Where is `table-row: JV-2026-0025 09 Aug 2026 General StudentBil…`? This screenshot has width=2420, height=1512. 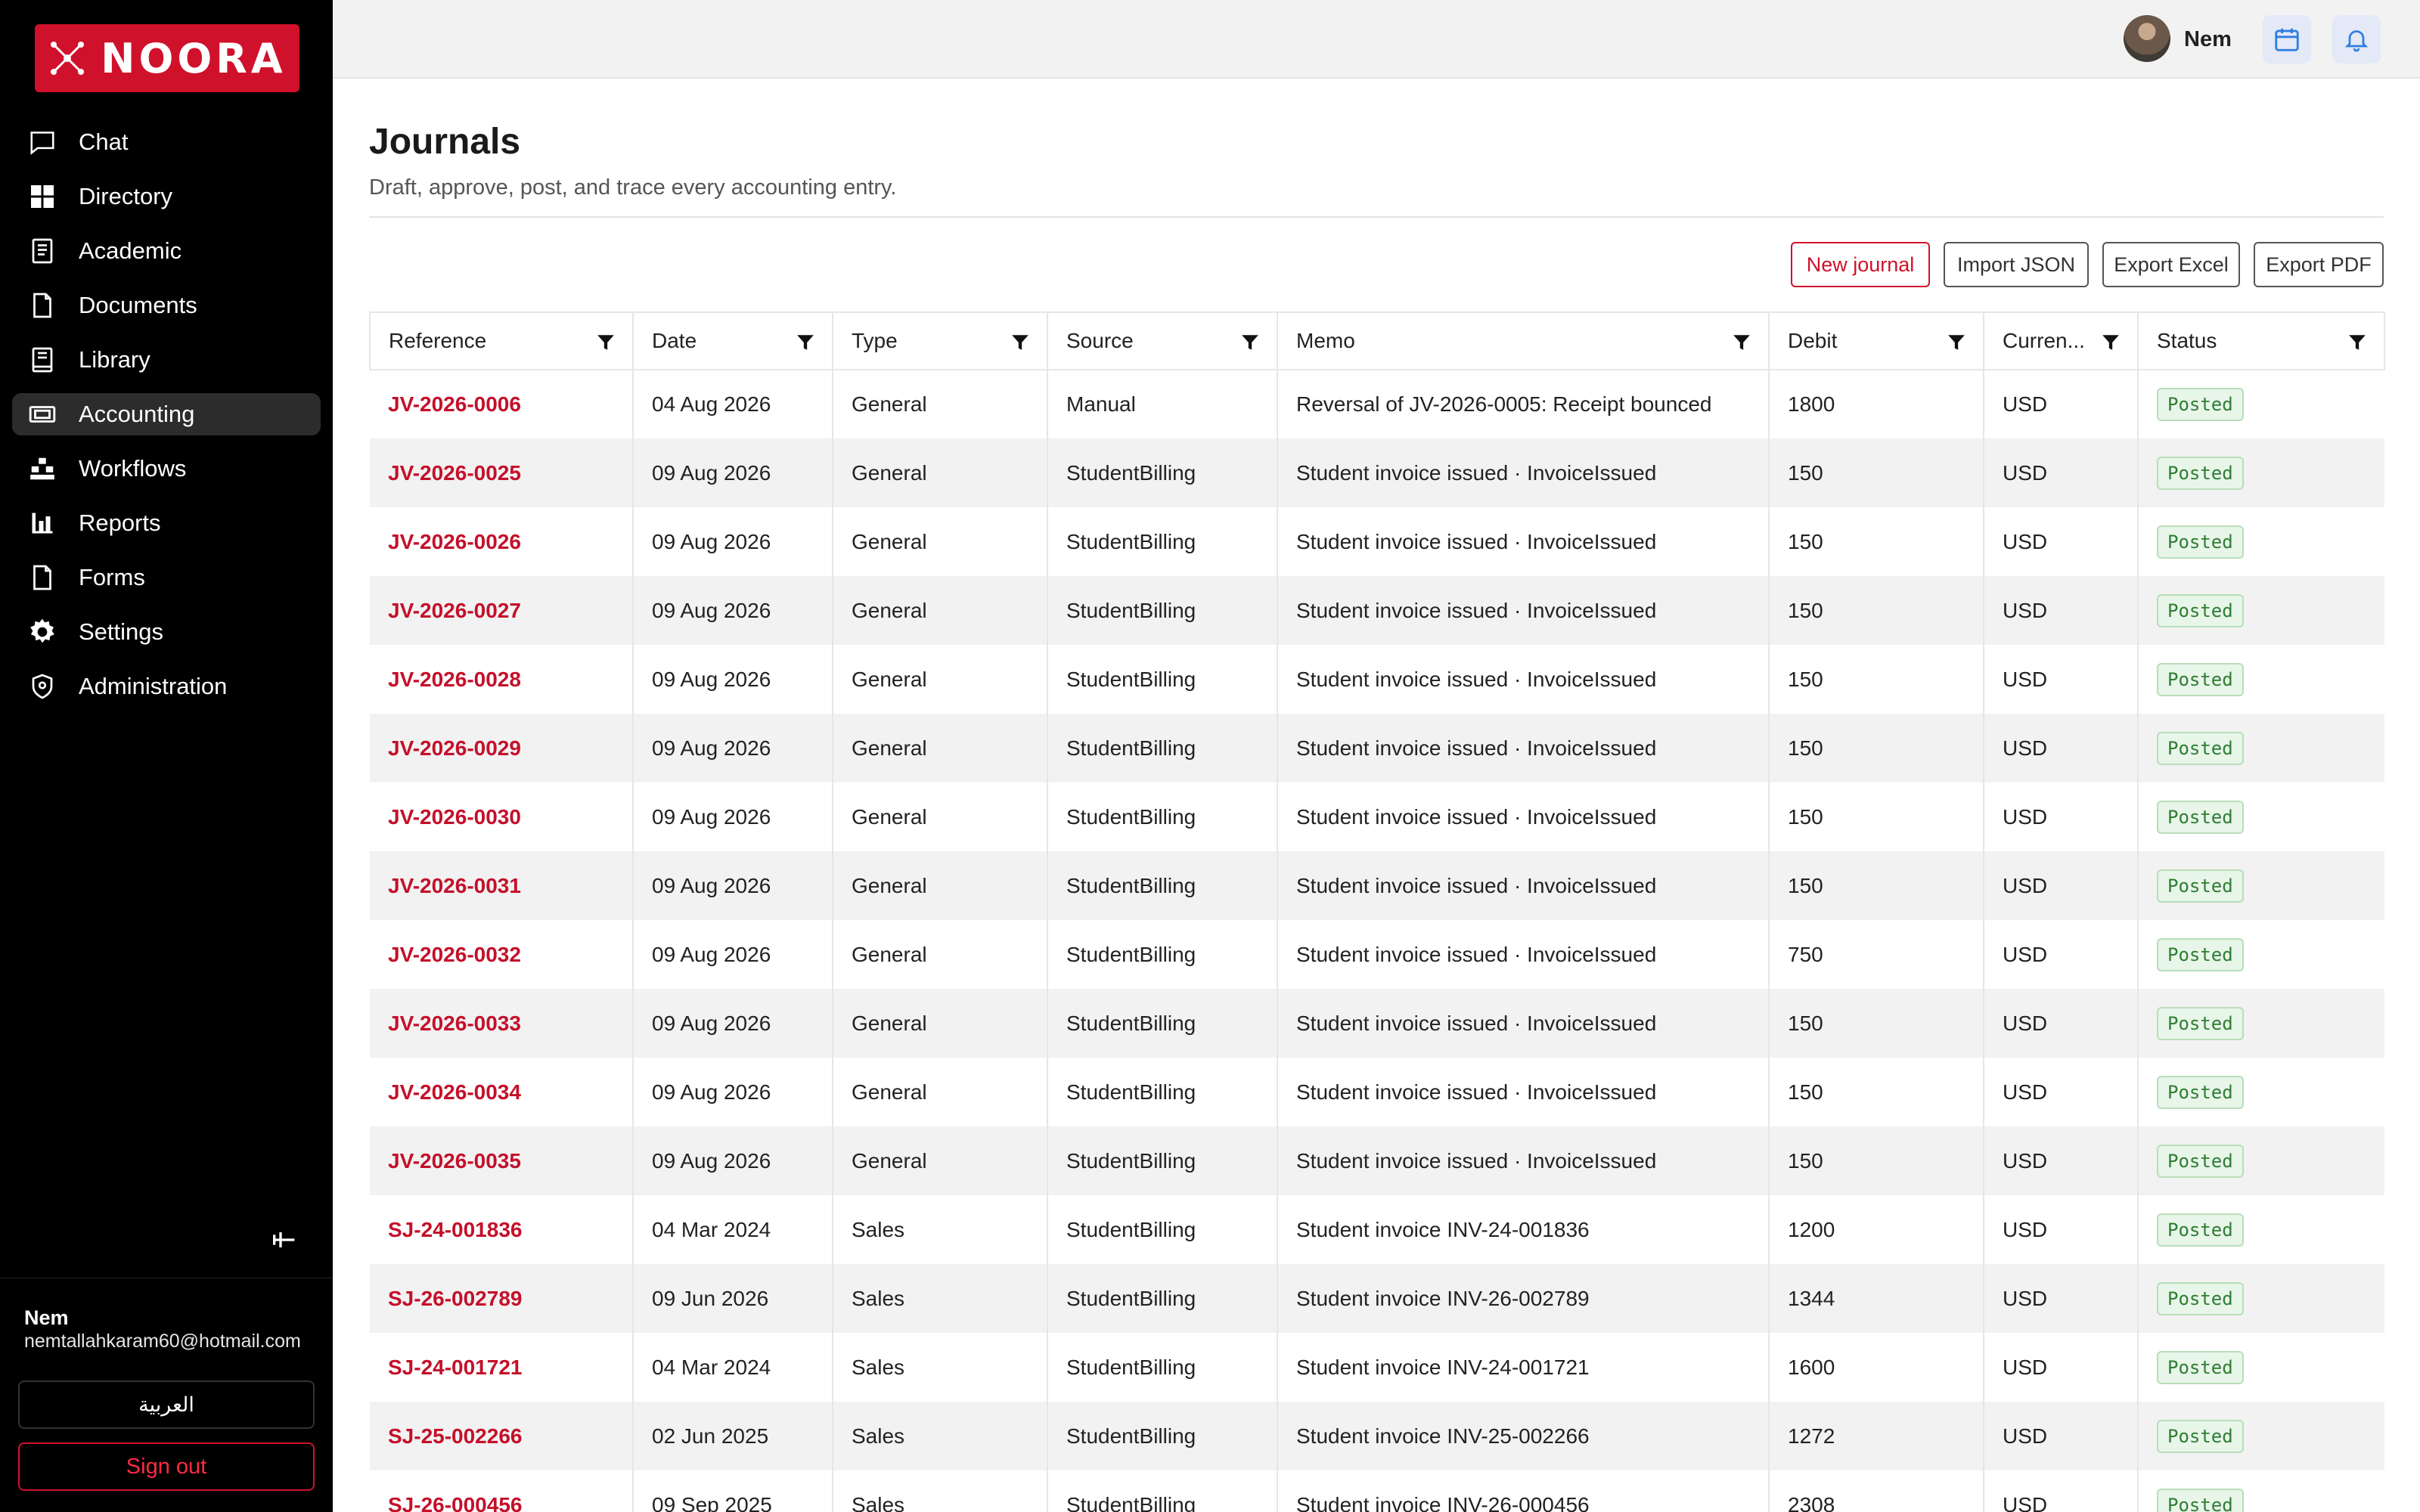
table-row: JV-2026-0025 09 Aug 2026 General StudentBil… is located at coordinates (1377, 472).